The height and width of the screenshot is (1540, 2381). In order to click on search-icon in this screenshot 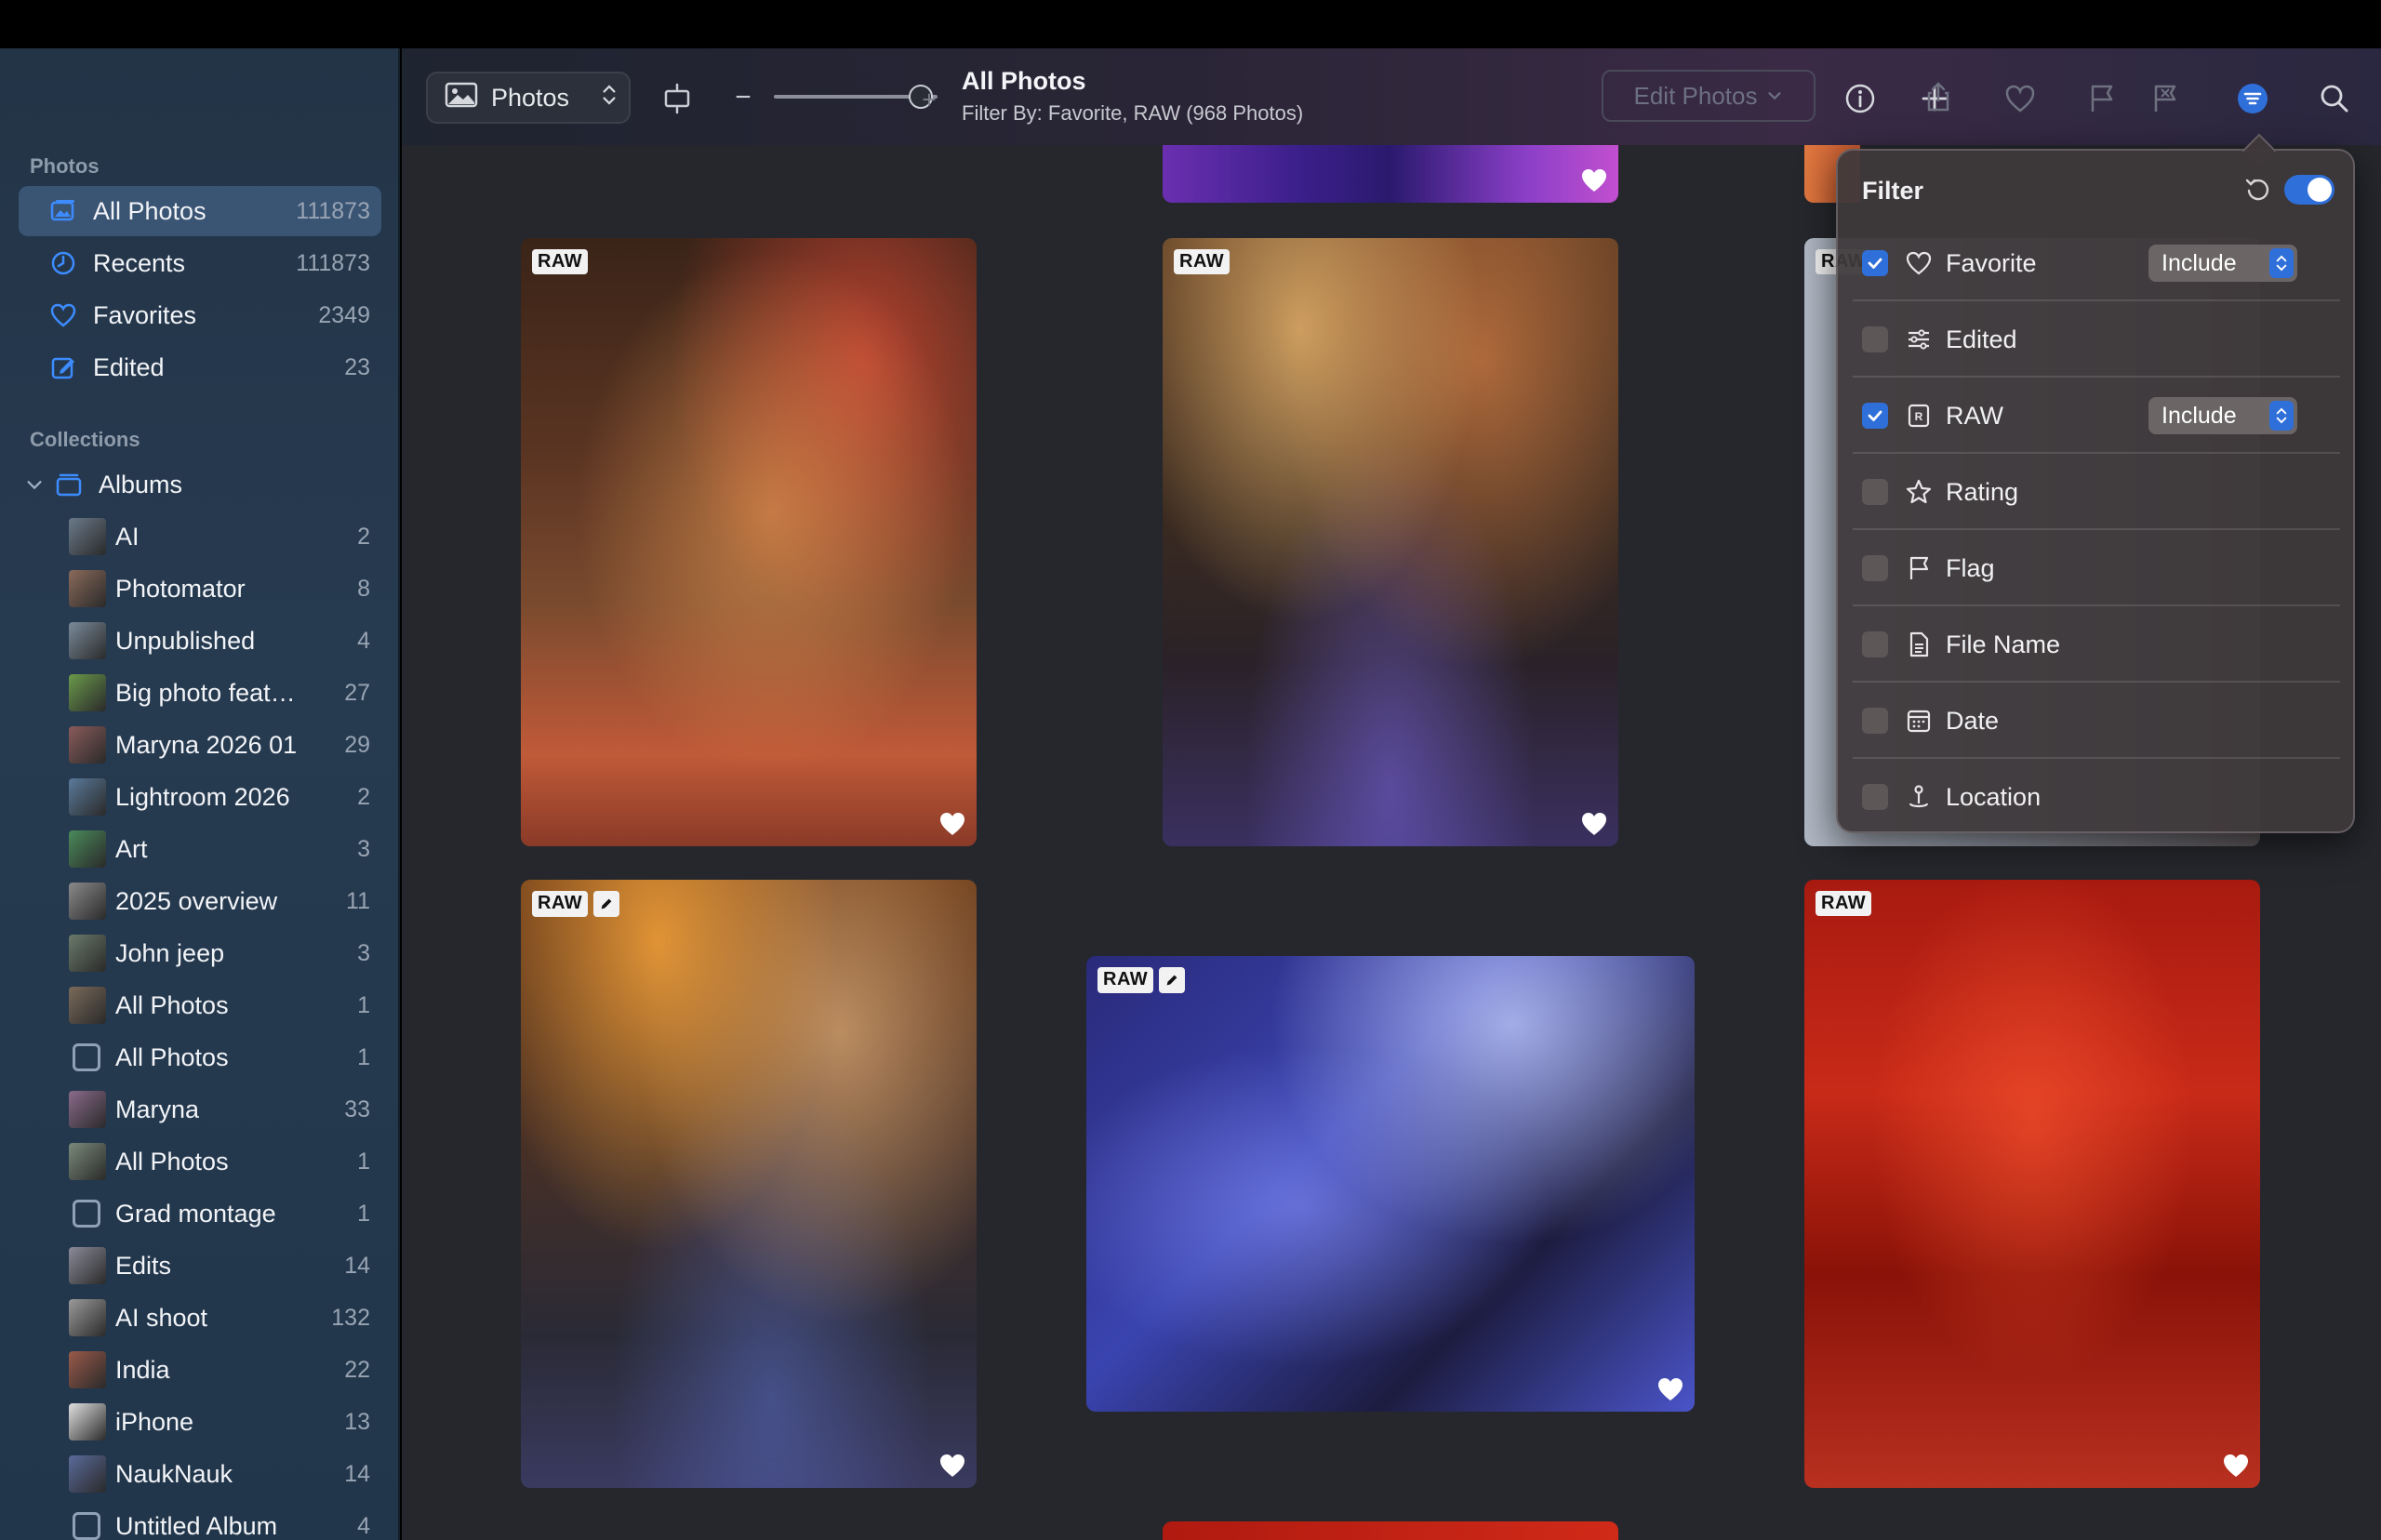, I will do `click(2334, 101)`.